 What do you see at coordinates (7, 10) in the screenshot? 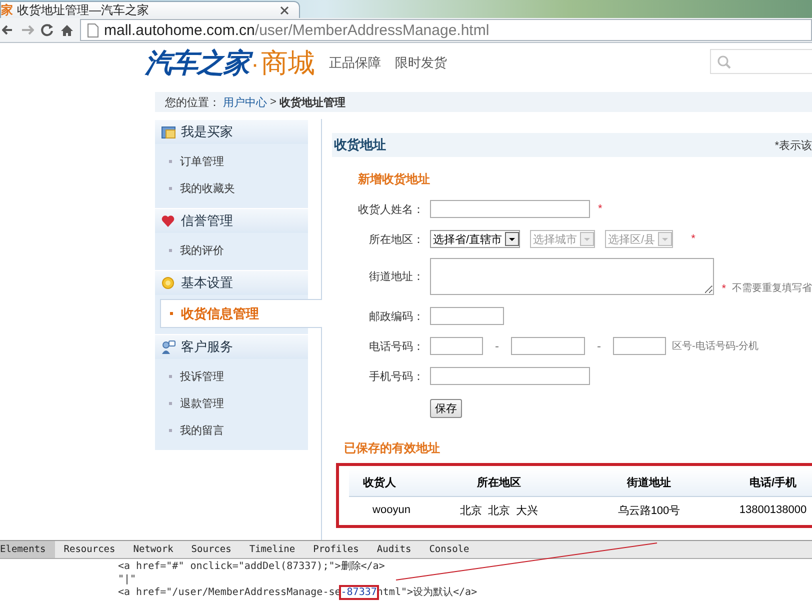
I see `tab-favicon: 家` at bounding box center [7, 10].